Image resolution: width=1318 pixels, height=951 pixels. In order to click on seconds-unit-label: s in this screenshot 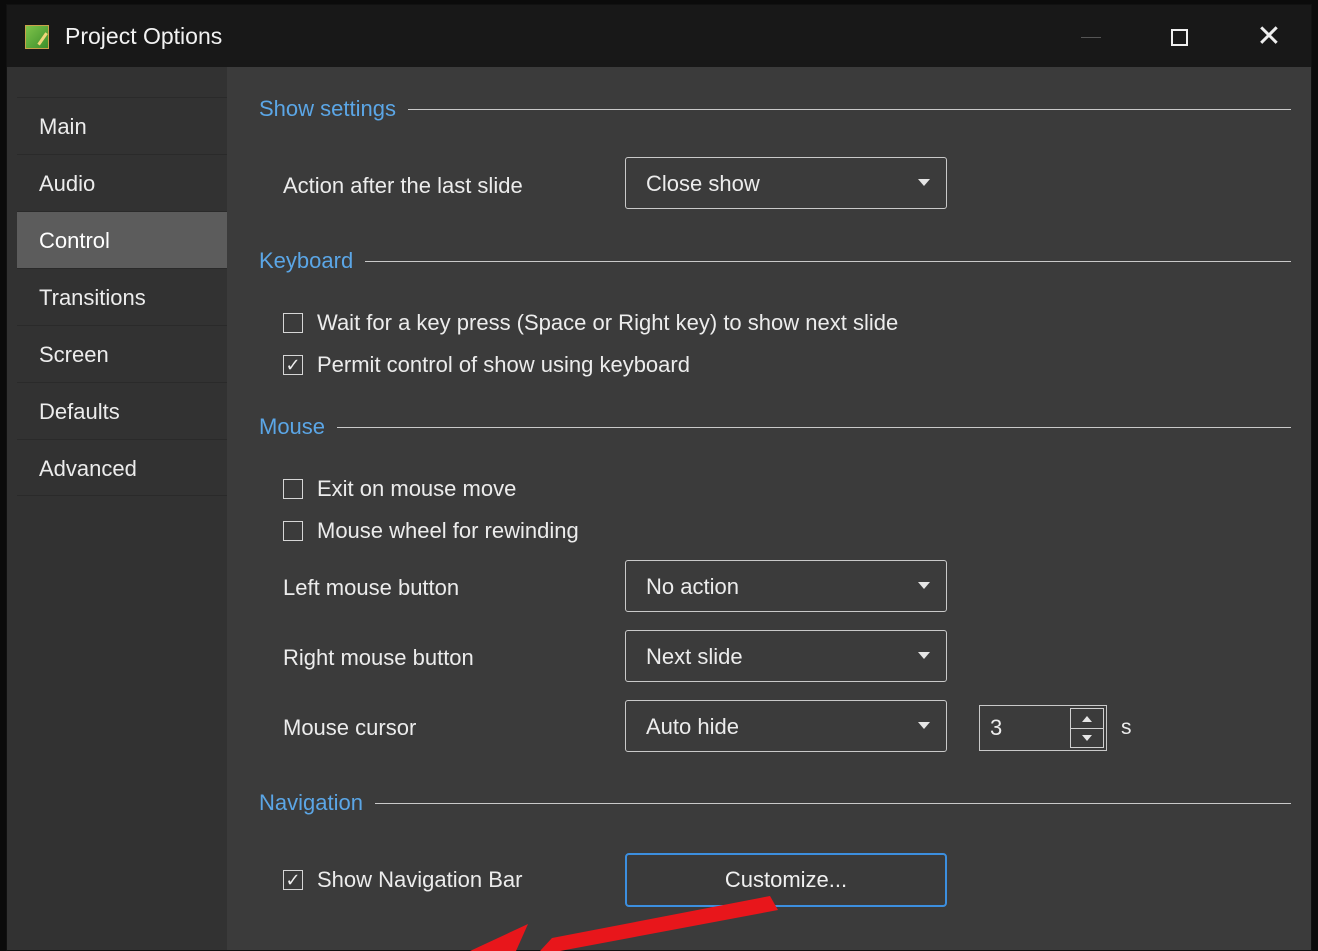, I will do `click(1126, 727)`.